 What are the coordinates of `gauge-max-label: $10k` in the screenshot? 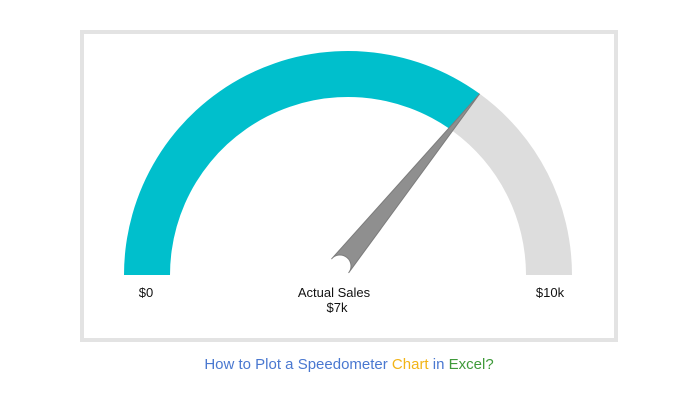 It's located at (550, 292).